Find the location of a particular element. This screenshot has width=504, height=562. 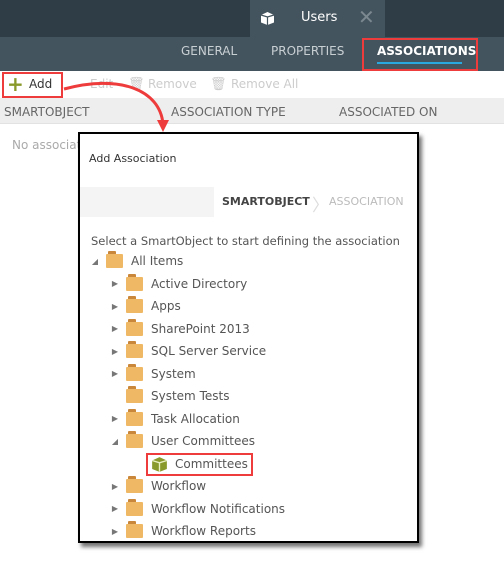

tree-node: ▶ Apps is located at coordinates (145, 306).